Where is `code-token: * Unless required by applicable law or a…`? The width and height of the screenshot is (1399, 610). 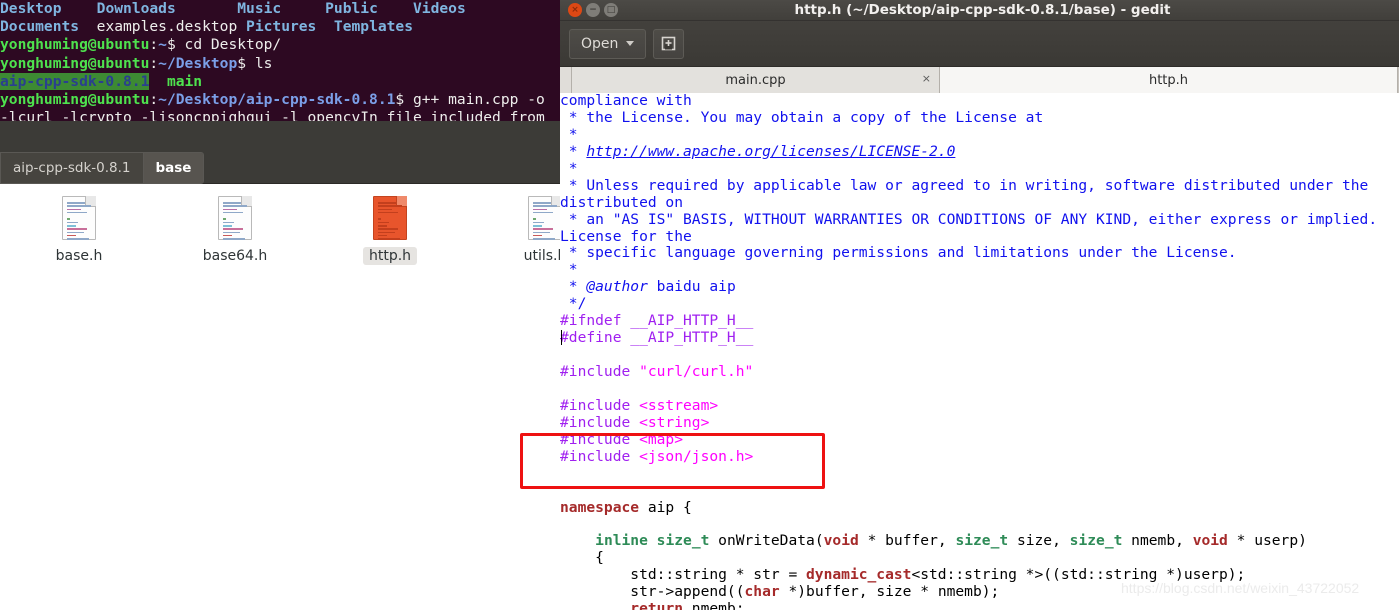 code-token: * Unless required by applicable law or a… is located at coordinates (964, 185).